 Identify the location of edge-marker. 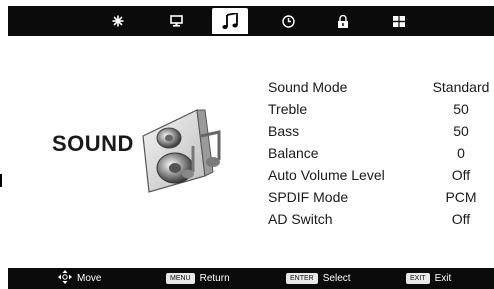
(1, 180).